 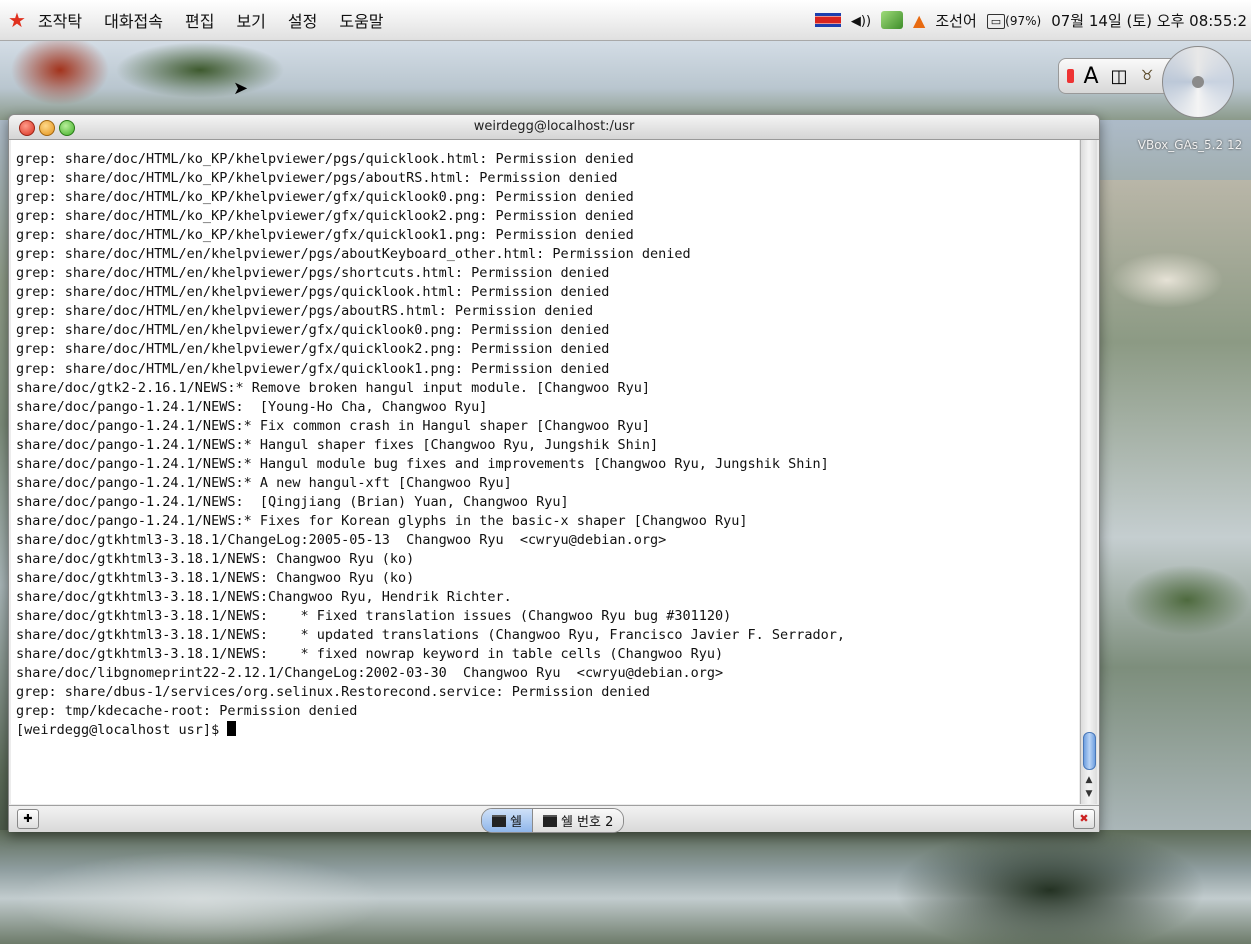 I want to click on input-method-label: 조선어, so click(x=955, y=20).